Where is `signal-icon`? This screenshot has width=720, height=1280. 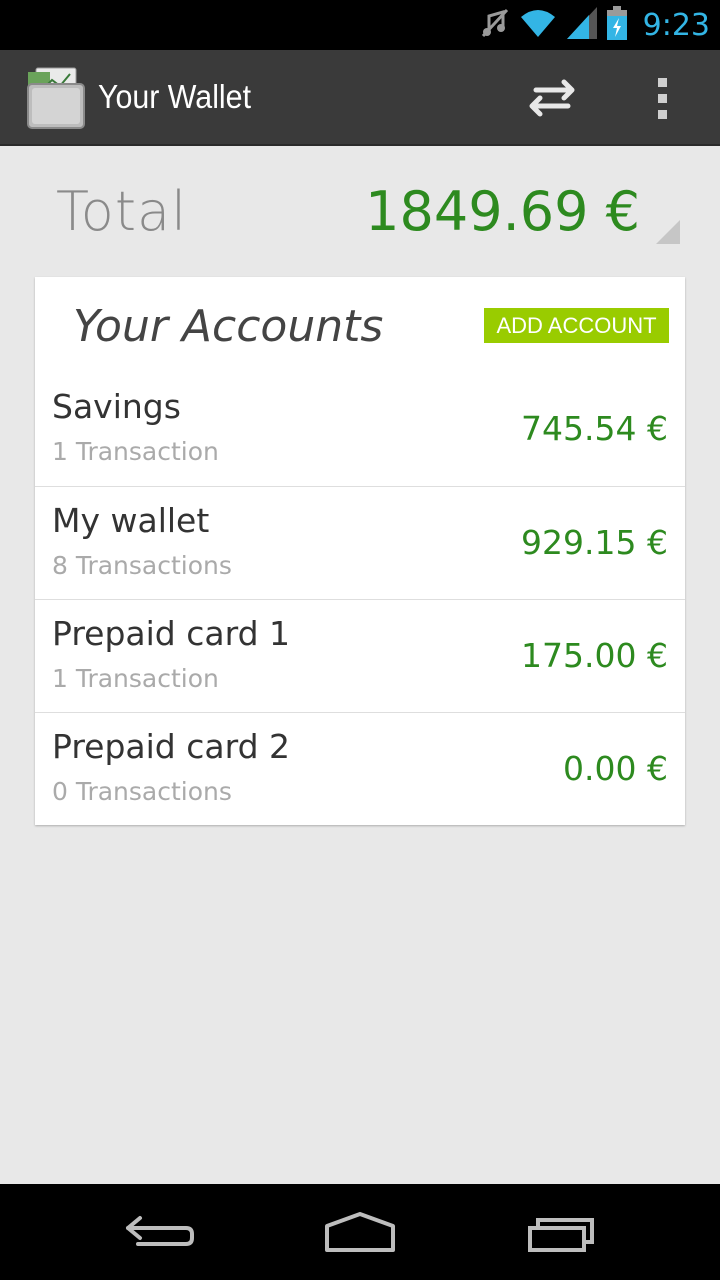
signal-icon is located at coordinates (581, 25).